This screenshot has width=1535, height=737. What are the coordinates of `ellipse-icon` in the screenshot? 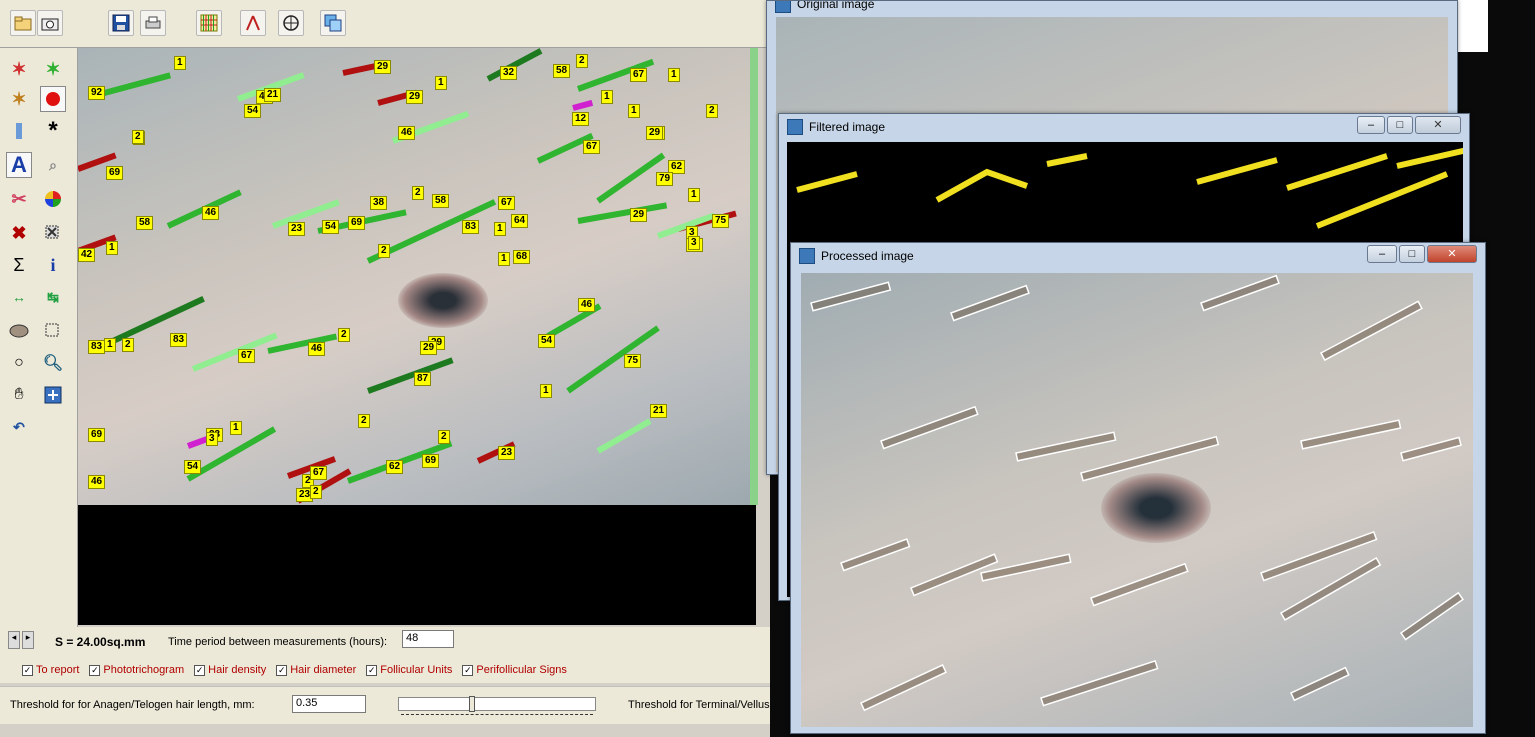 It's located at (19, 331).